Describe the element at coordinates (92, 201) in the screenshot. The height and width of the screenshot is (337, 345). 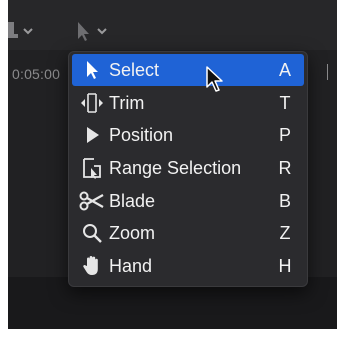
I see `blade-icon` at that location.